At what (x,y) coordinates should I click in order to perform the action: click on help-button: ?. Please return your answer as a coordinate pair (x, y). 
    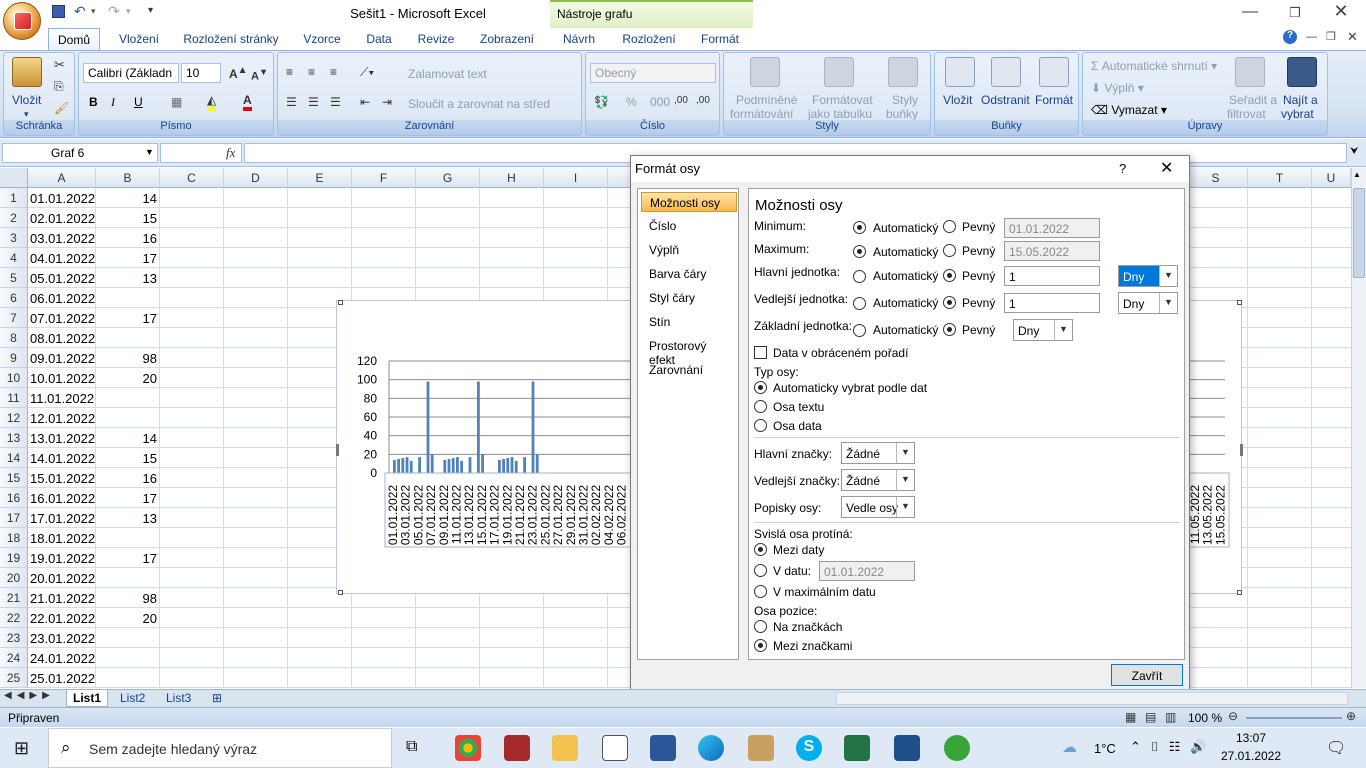
    Looking at the image, I should click on (1122, 168).